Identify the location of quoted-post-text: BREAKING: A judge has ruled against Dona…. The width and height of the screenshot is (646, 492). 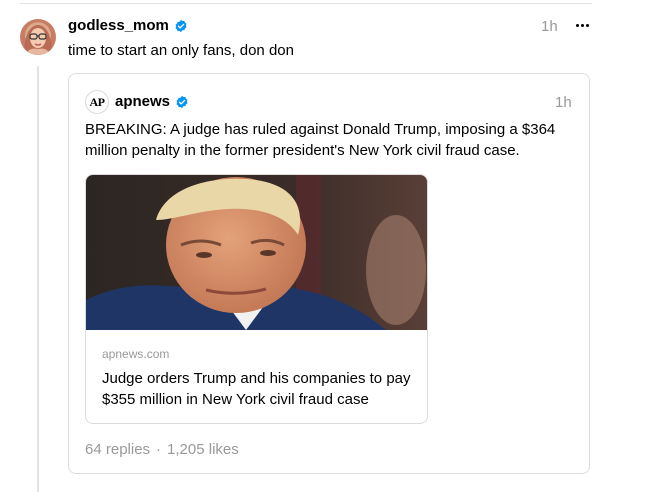
(320, 140).